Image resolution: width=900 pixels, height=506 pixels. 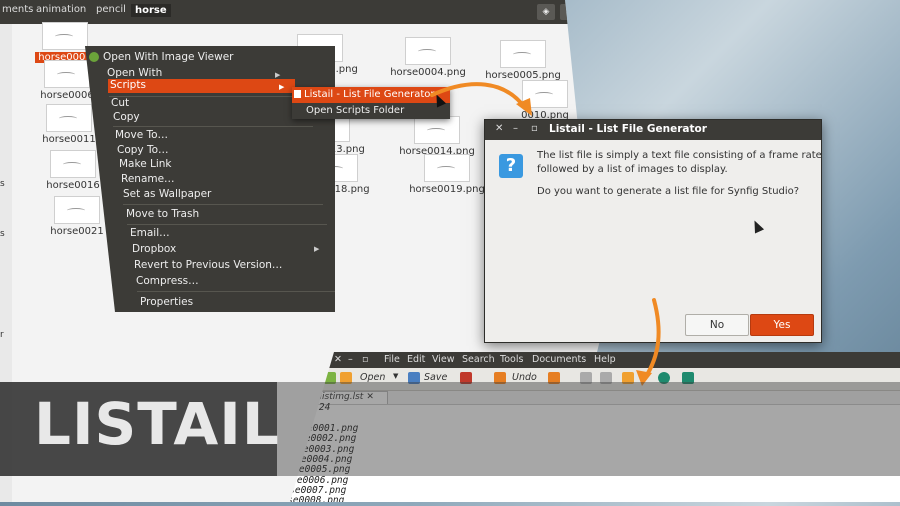 I want to click on banner-title: LISTAIL, so click(x=157, y=424).